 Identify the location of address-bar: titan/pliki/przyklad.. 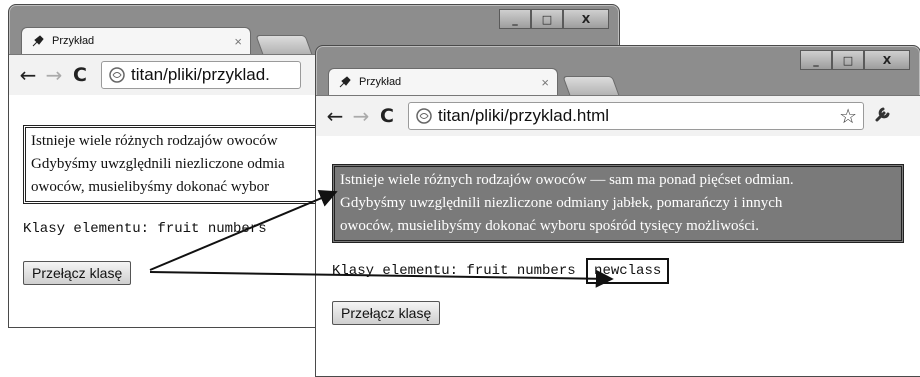
(201, 75).